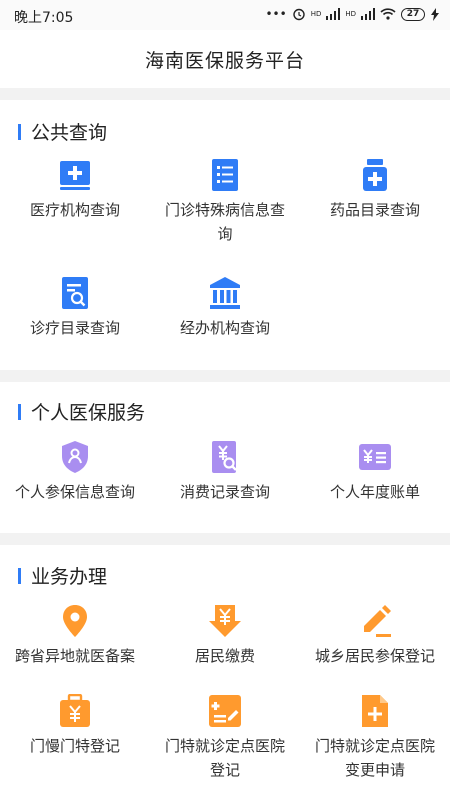  I want to click on item-label: 个人年度账单, so click(374, 492).